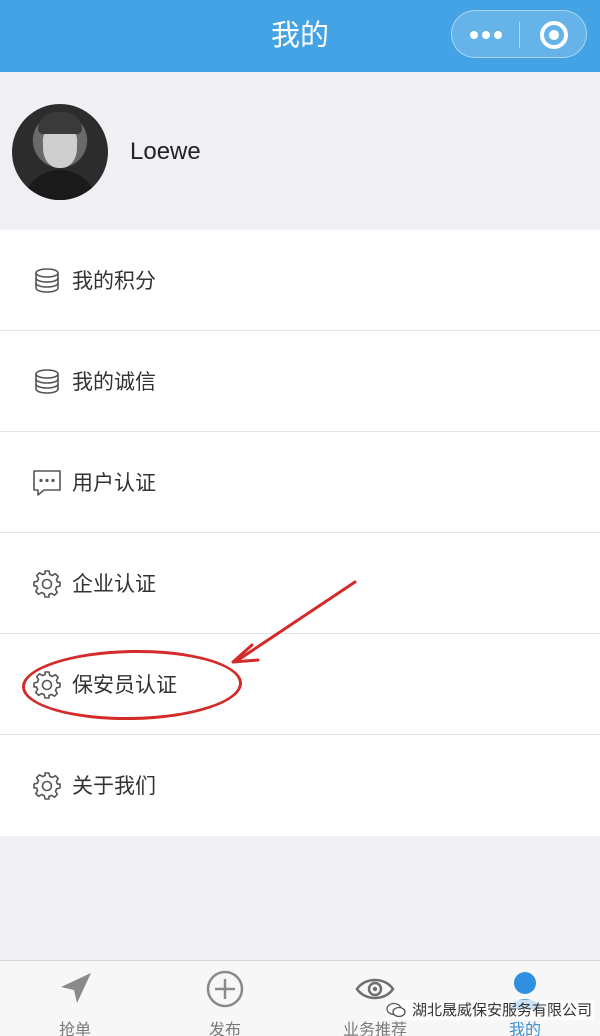  I want to click on menu-item-label: 我的诚信, so click(114, 382).